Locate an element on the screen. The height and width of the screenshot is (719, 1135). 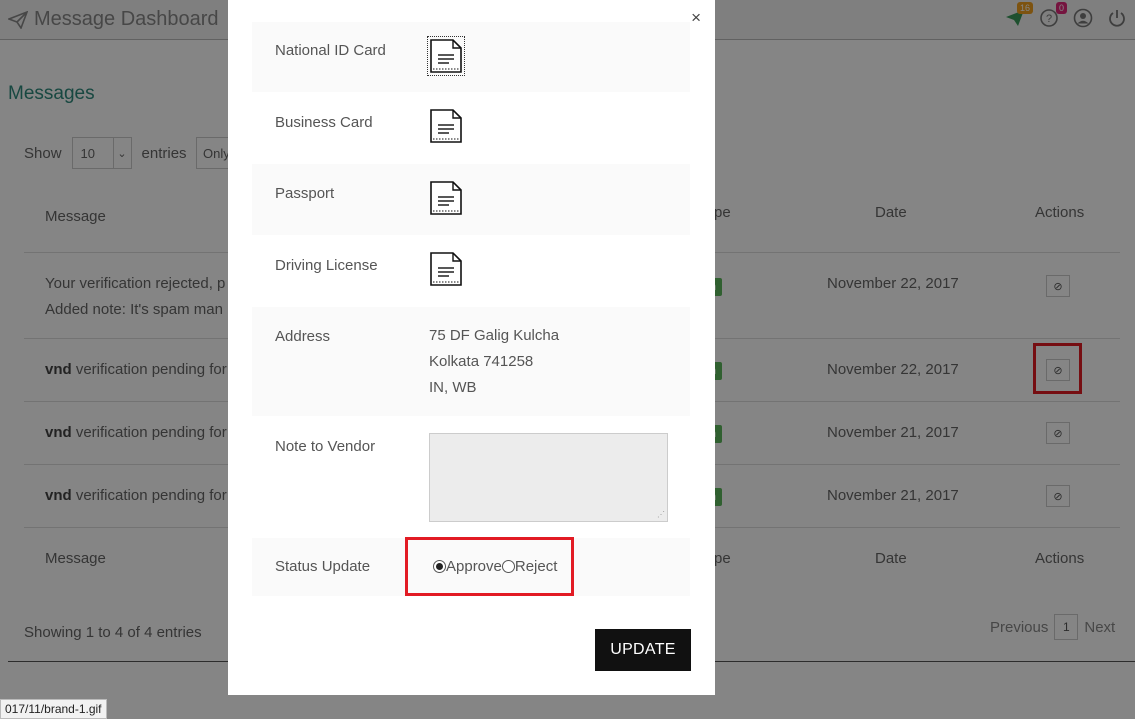
update-button: UPDATE is located at coordinates (643, 650).